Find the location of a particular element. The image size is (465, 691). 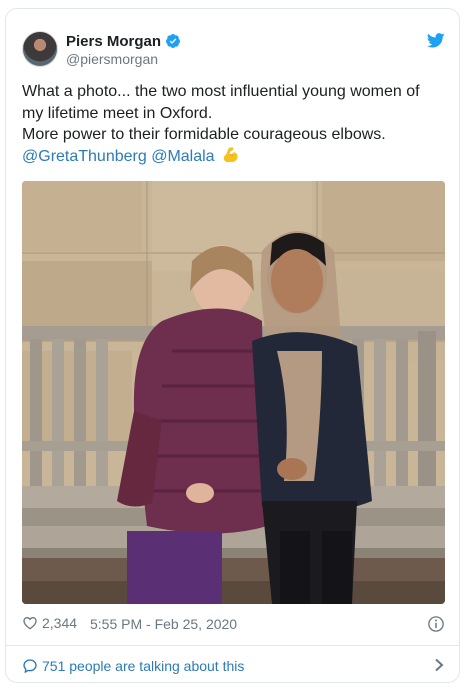

twitter-bird-icon is located at coordinates (436, 40).